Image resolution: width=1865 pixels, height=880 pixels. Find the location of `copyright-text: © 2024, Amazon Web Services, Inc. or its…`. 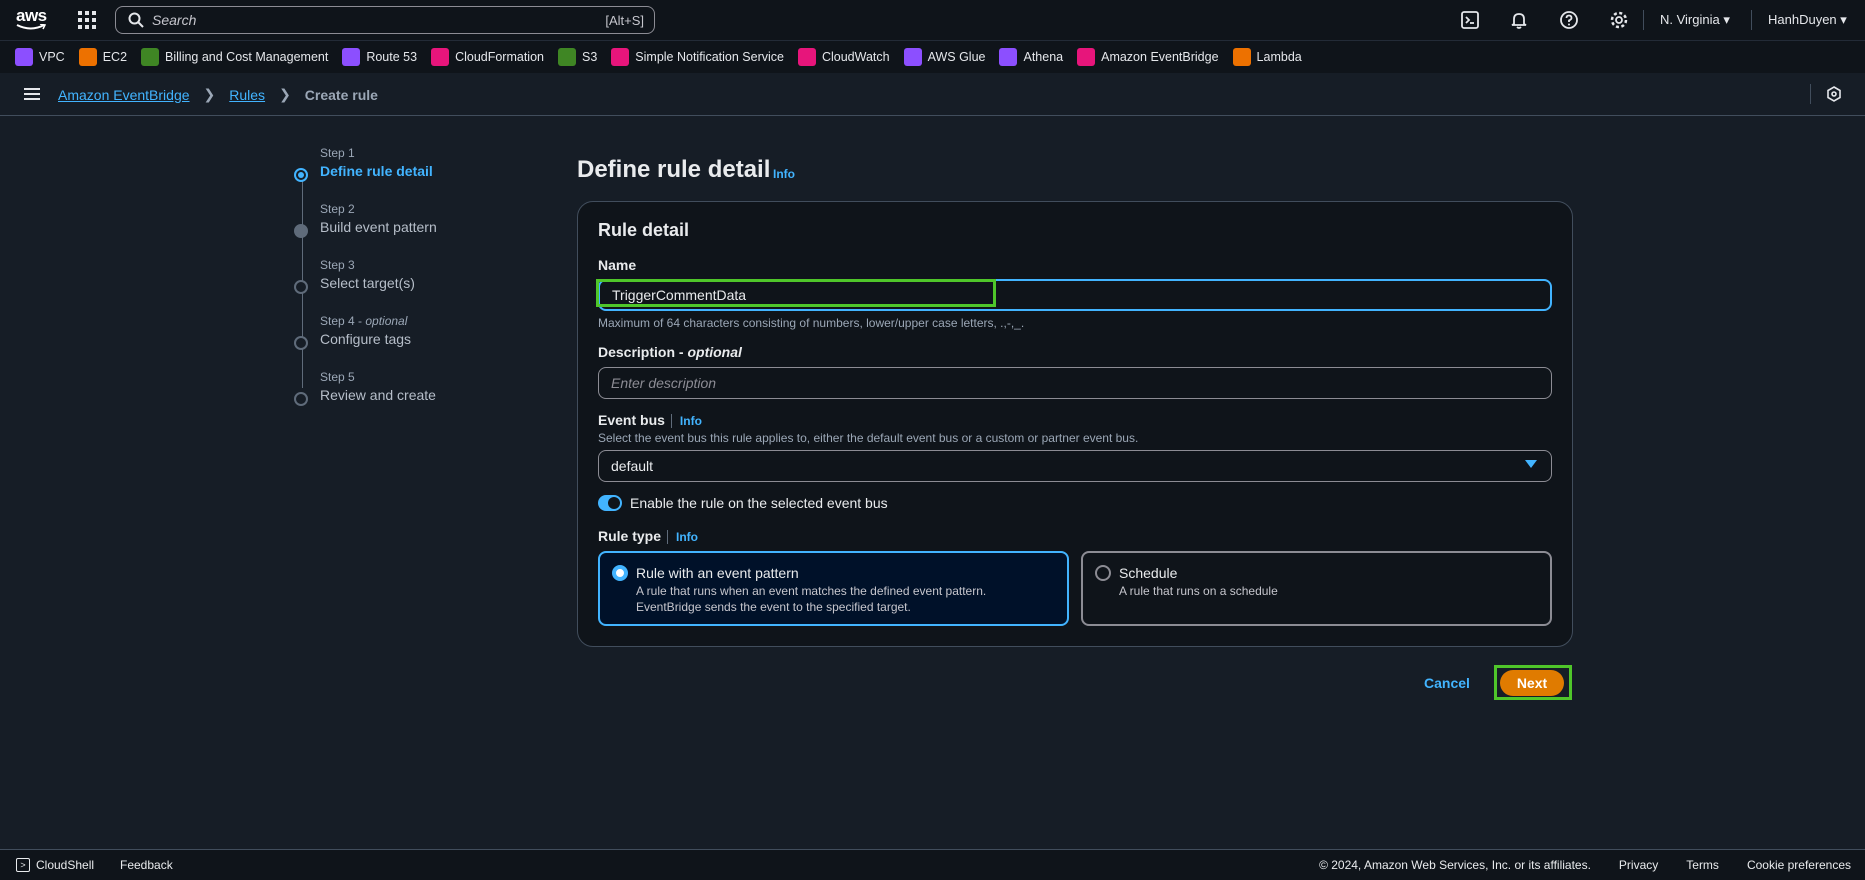

copyright-text: © 2024, Amazon Web Services, Inc. or its… is located at coordinates (1455, 865).